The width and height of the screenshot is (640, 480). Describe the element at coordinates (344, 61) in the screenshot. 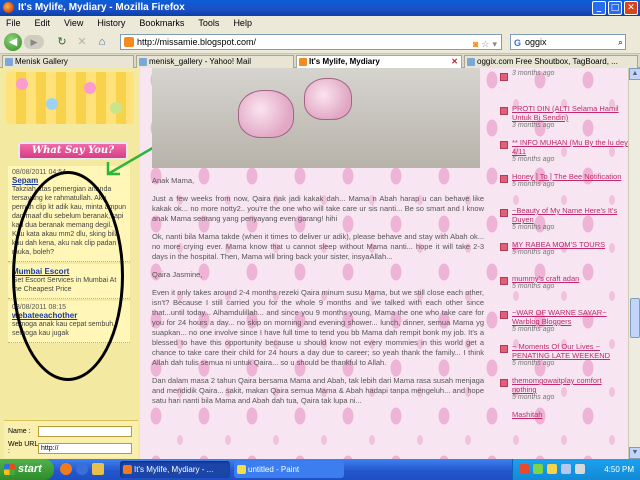

I see `tab-label: It's Mylife, Mydiary` at that location.